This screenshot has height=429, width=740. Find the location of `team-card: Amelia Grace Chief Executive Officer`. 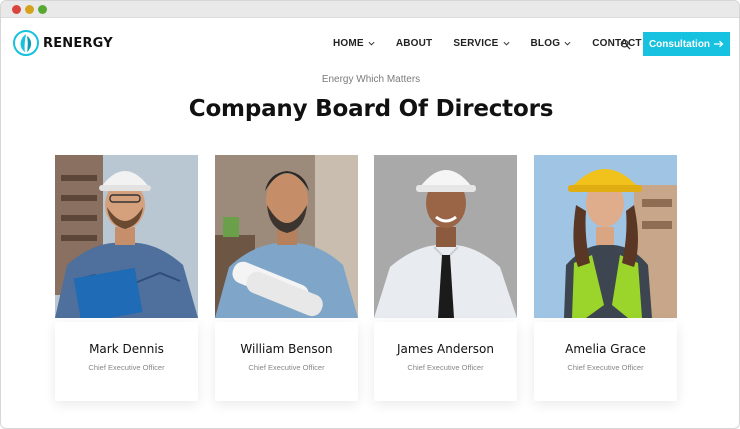

team-card: Amelia Grace Chief Executive Officer is located at coordinates (605, 278).